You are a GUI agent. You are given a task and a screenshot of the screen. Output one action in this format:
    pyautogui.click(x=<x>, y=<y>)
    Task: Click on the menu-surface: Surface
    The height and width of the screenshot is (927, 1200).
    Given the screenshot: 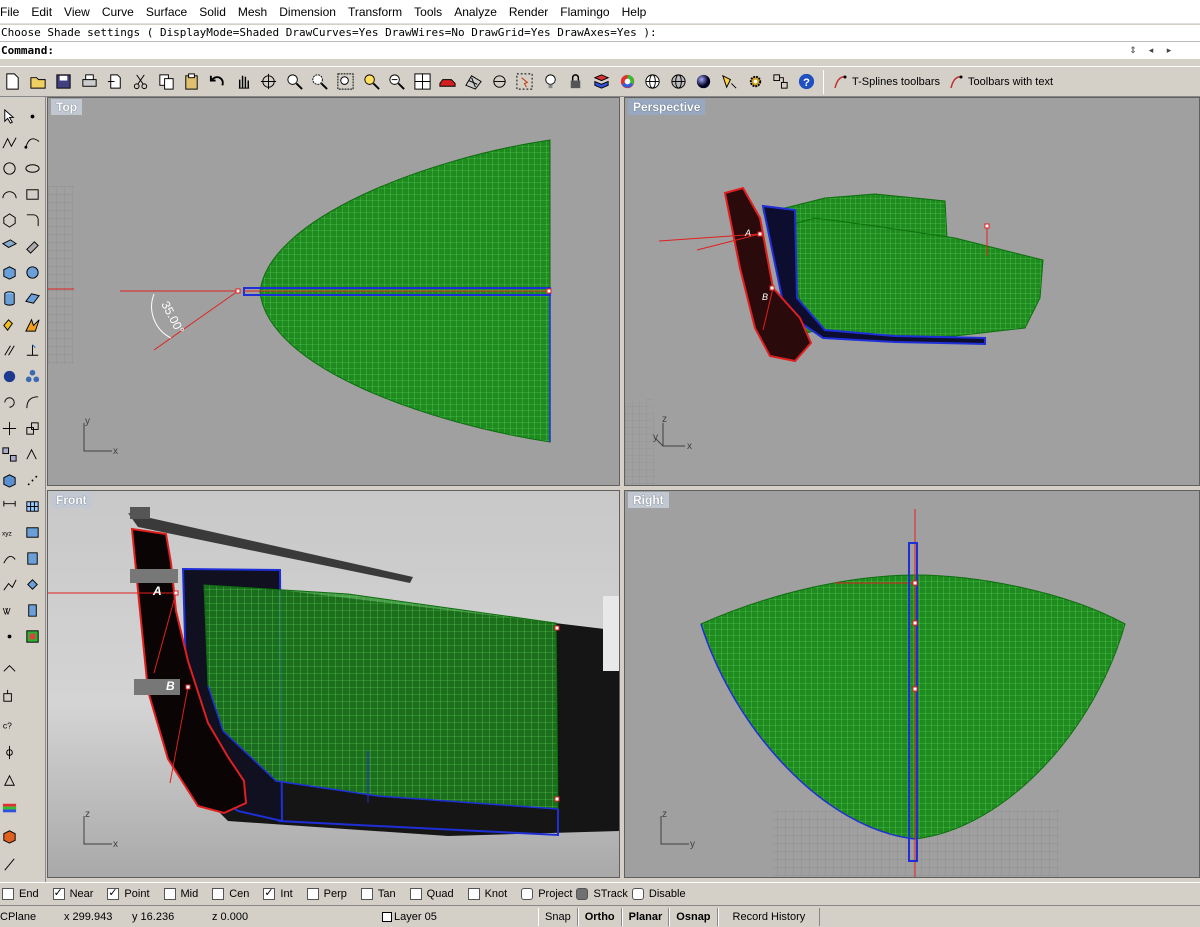 What is the action you would take?
    pyautogui.click(x=166, y=12)
    